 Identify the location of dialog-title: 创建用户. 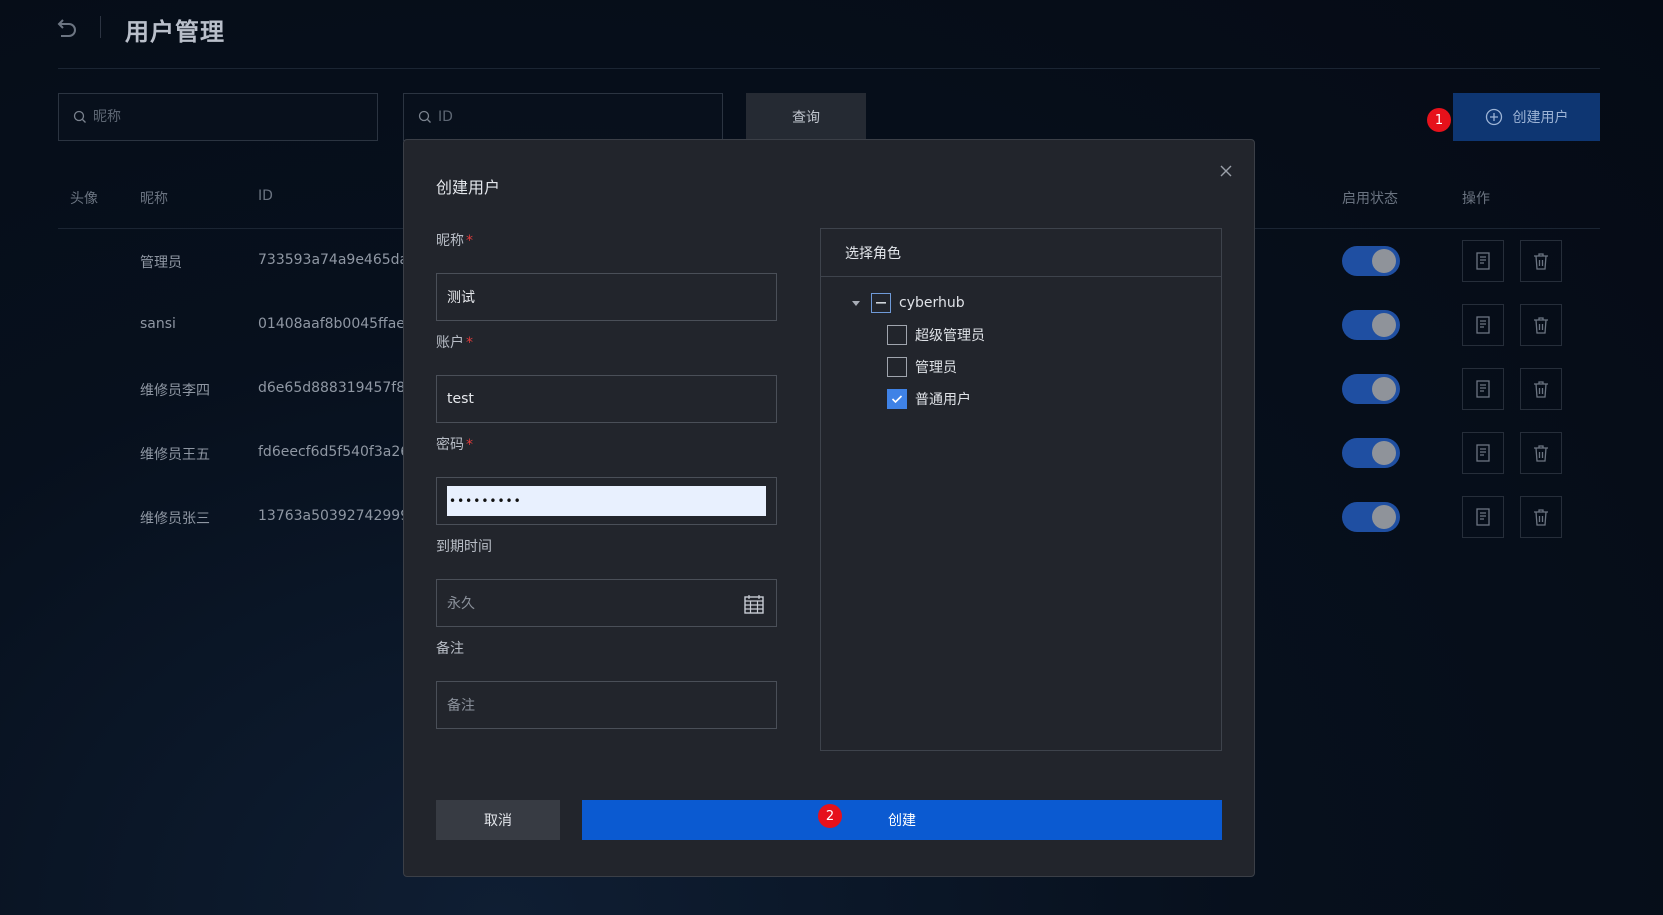
(468, 187).